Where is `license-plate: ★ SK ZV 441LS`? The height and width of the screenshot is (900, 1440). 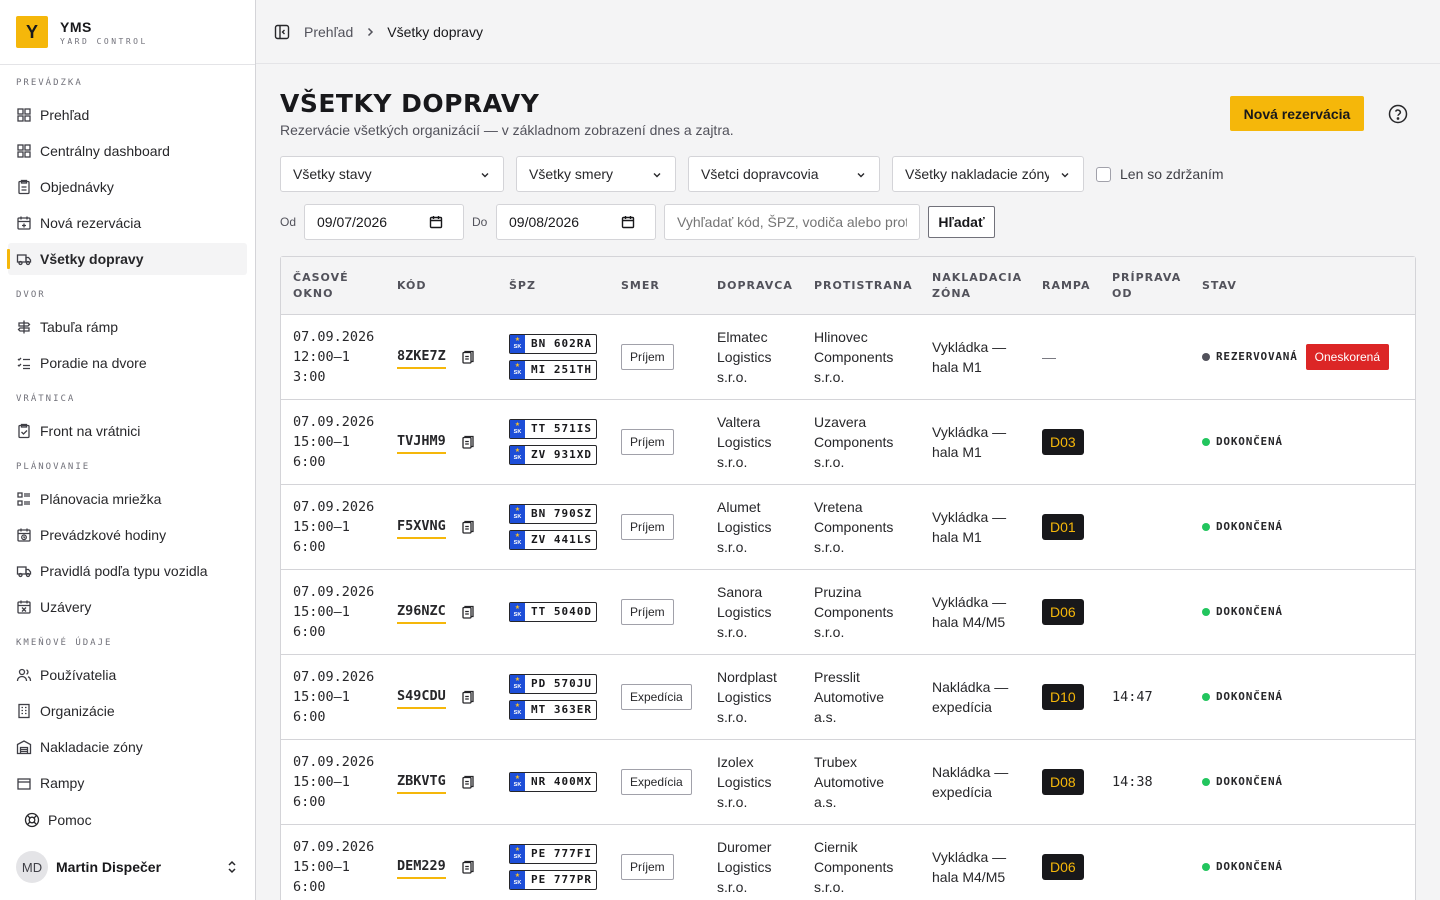
license-plate: ★ SK ZV 441LS is located at coordinates (553, 540).